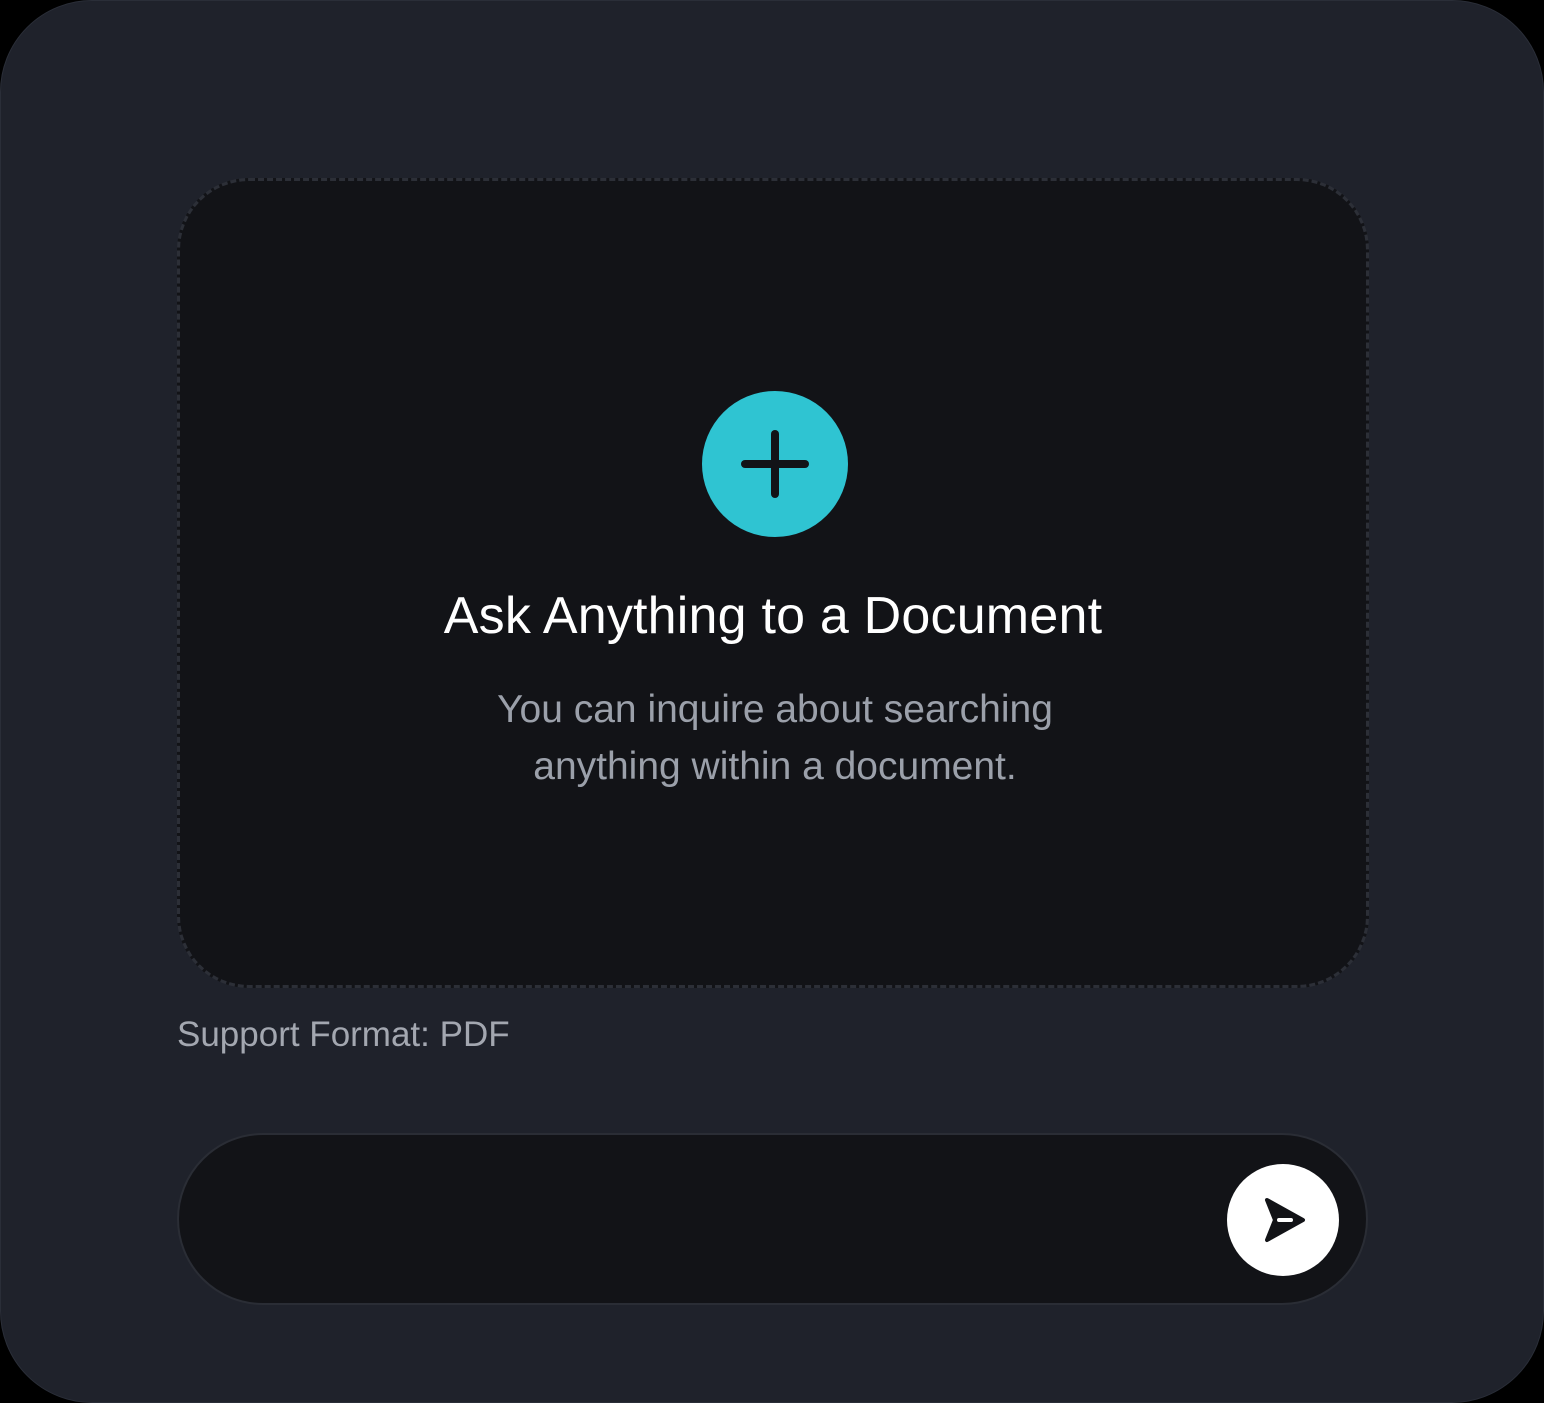 This screenshot has height=1403, width=1544. I want to click on send-arrow-icon, so click(1285, 1220).